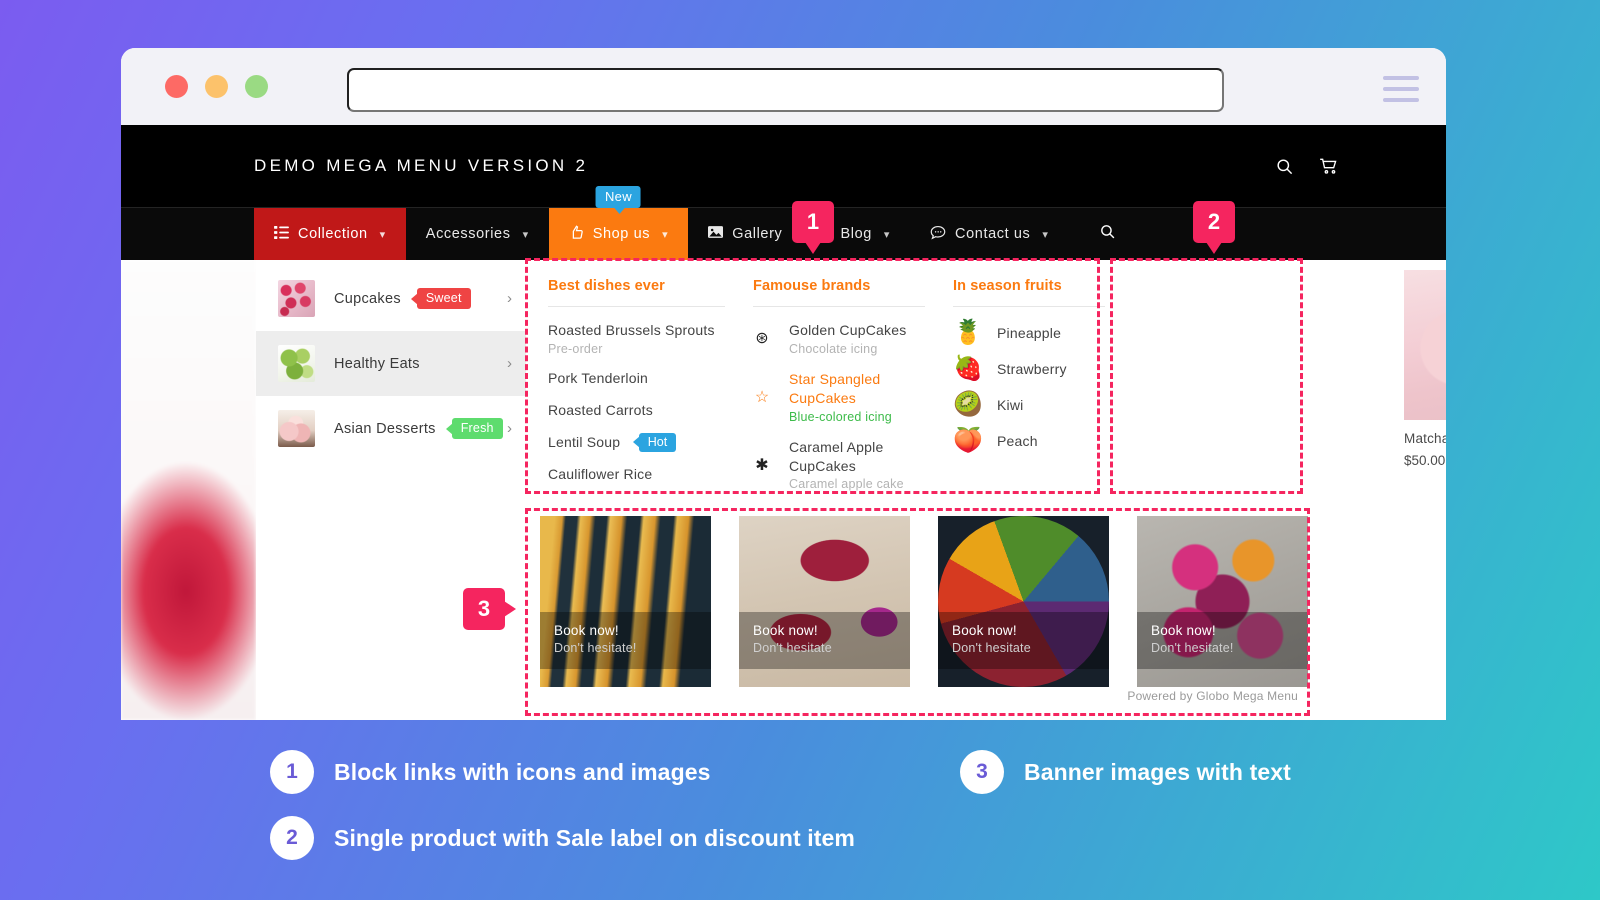 Image resolution: width=1600 pixels, height=900 pixels. I want to click on link-sublabel: Chocolate icing, so click(833, 348).